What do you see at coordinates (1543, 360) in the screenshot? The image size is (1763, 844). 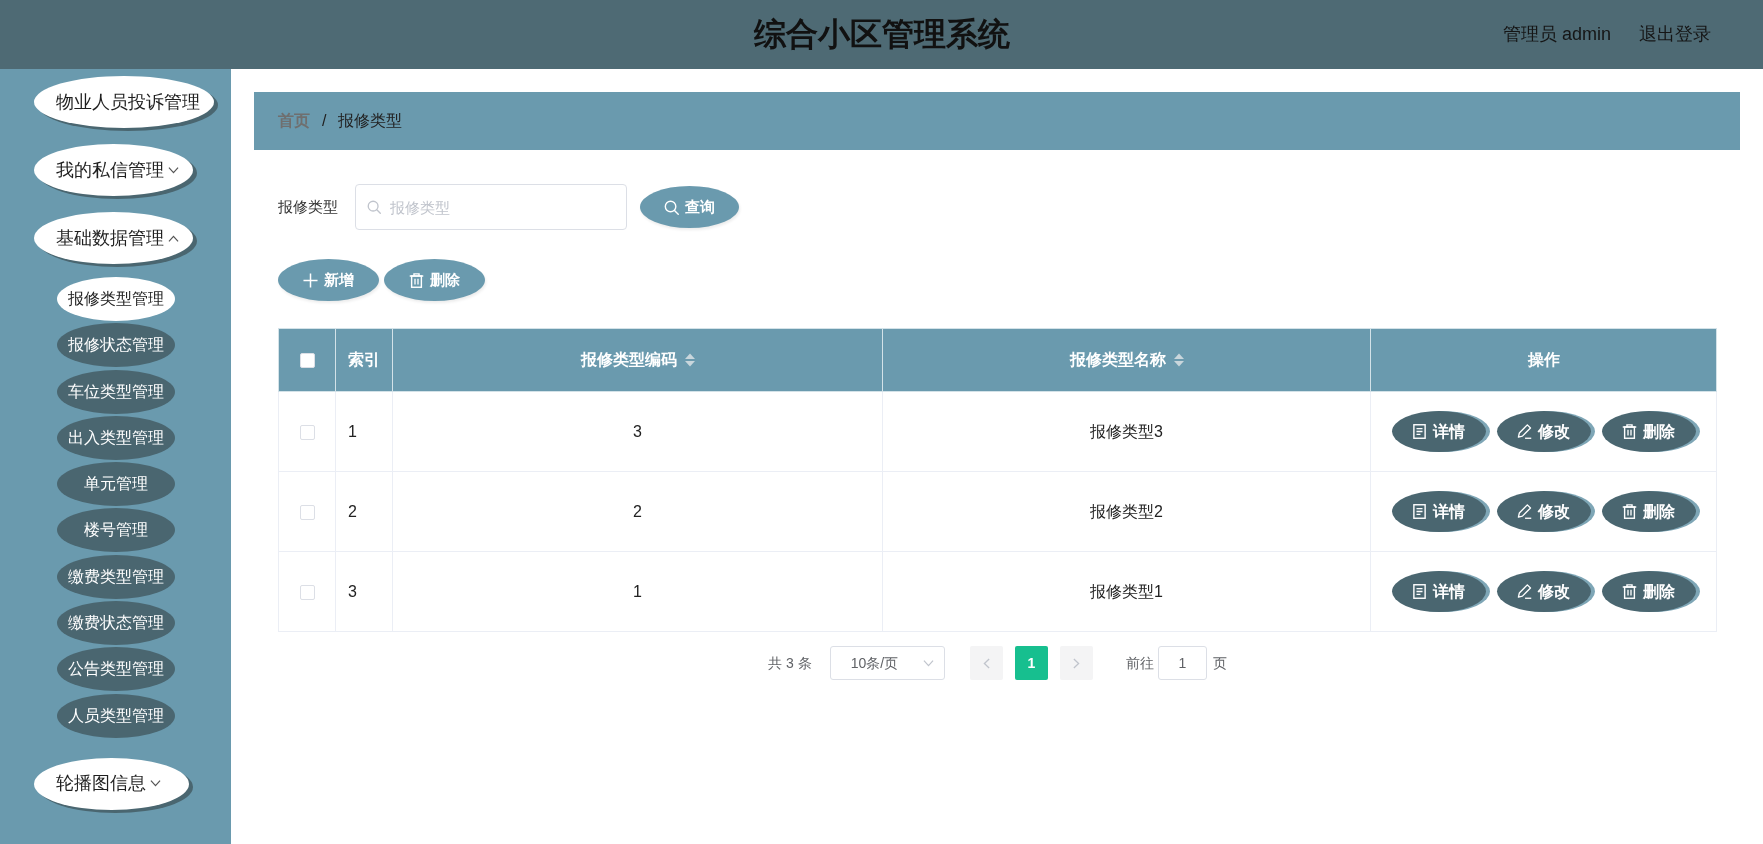 I see `column-header: 操作` at bounding box center [1543, 360].